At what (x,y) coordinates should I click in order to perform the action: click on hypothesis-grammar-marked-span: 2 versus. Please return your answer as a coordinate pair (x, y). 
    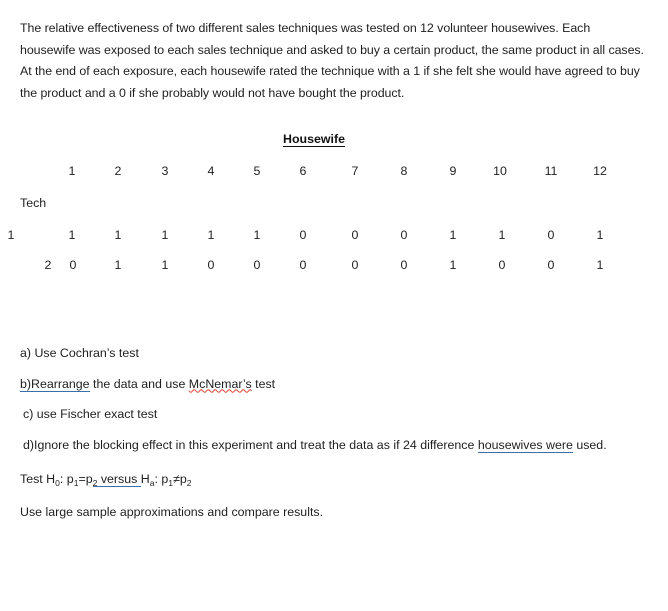
    Looking at the image, I should click on (116, 480).